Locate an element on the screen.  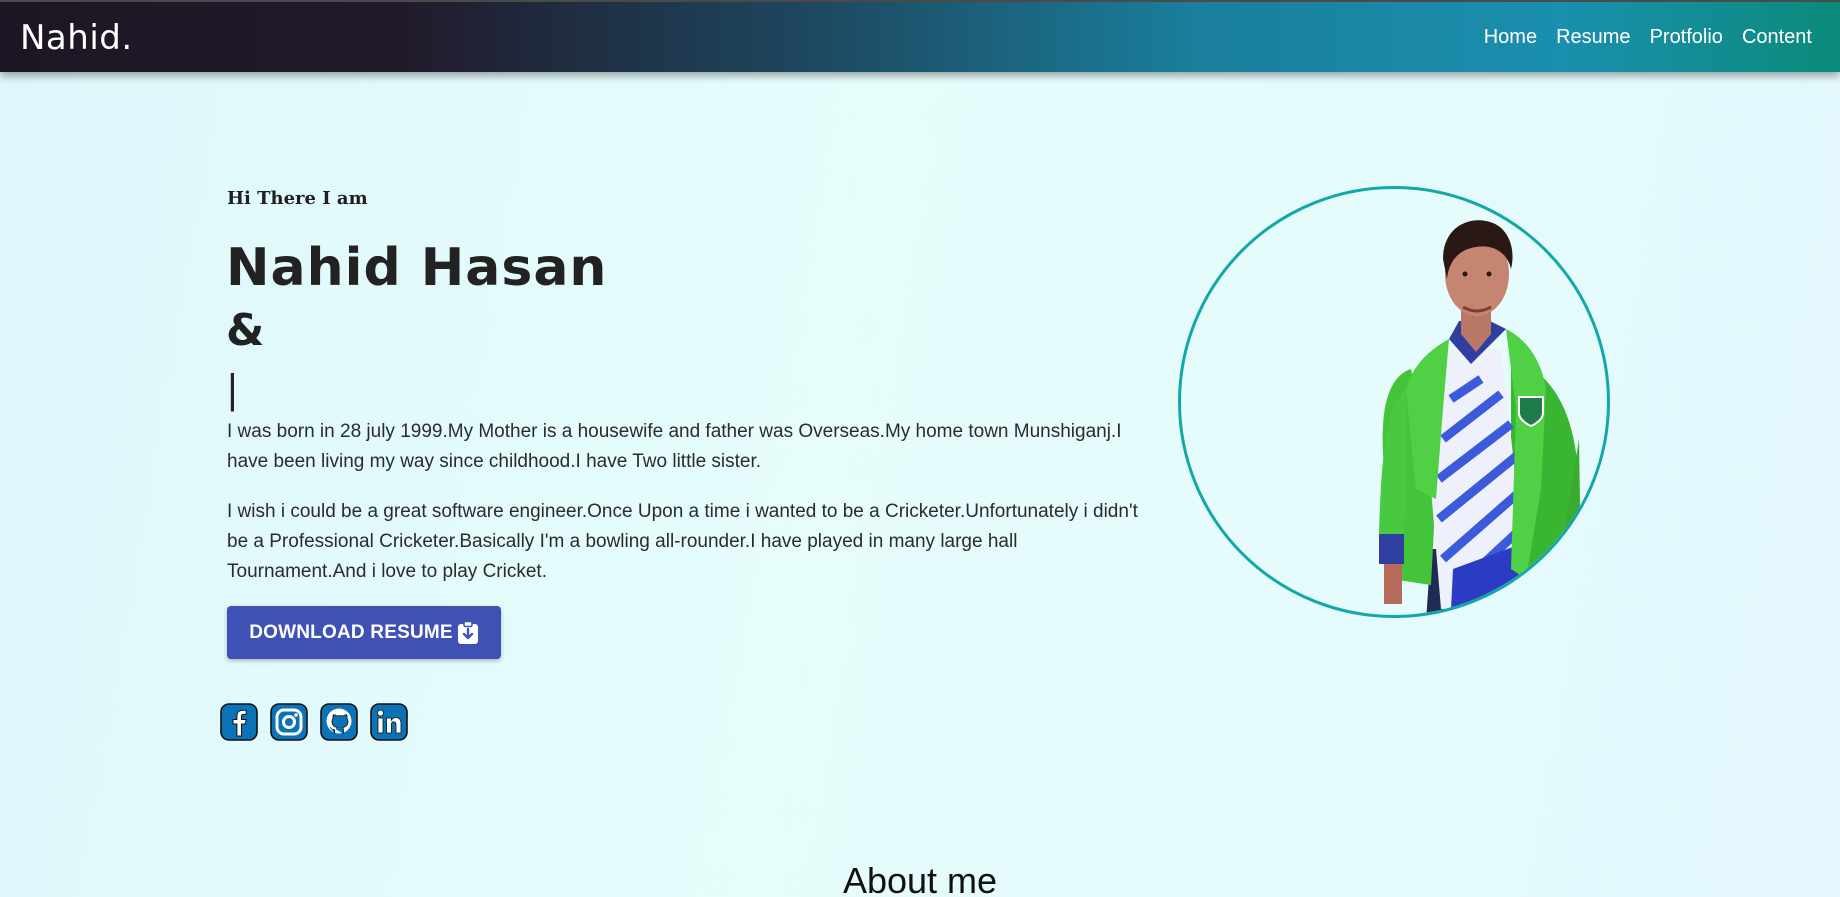
brand-logo: Nahid. is located at coordinates (76, 38).